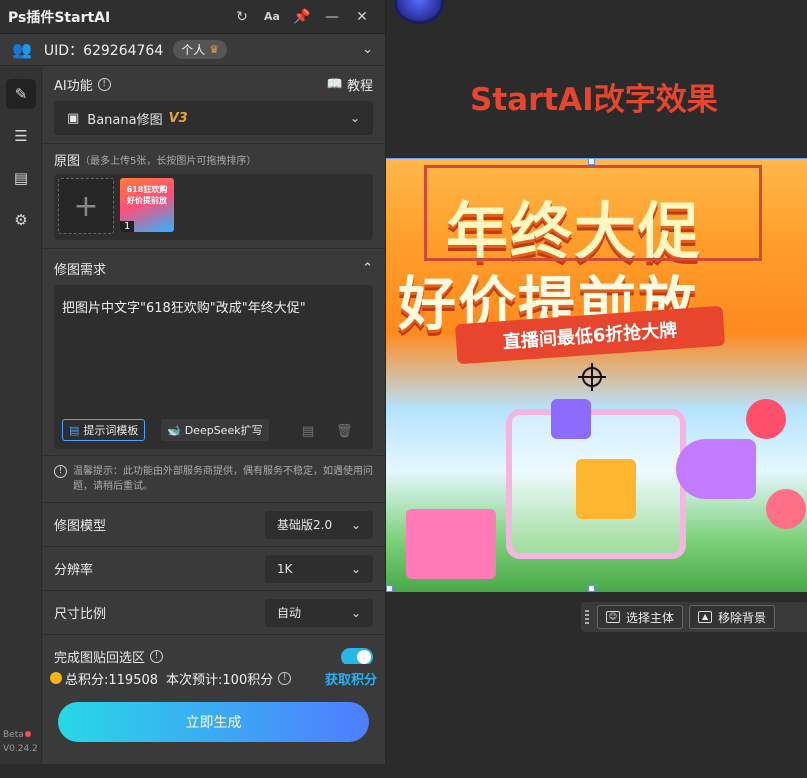  Describe the element at coordinates (74, 430) in the screenshot. I see `template-icon: ▤` at that location.